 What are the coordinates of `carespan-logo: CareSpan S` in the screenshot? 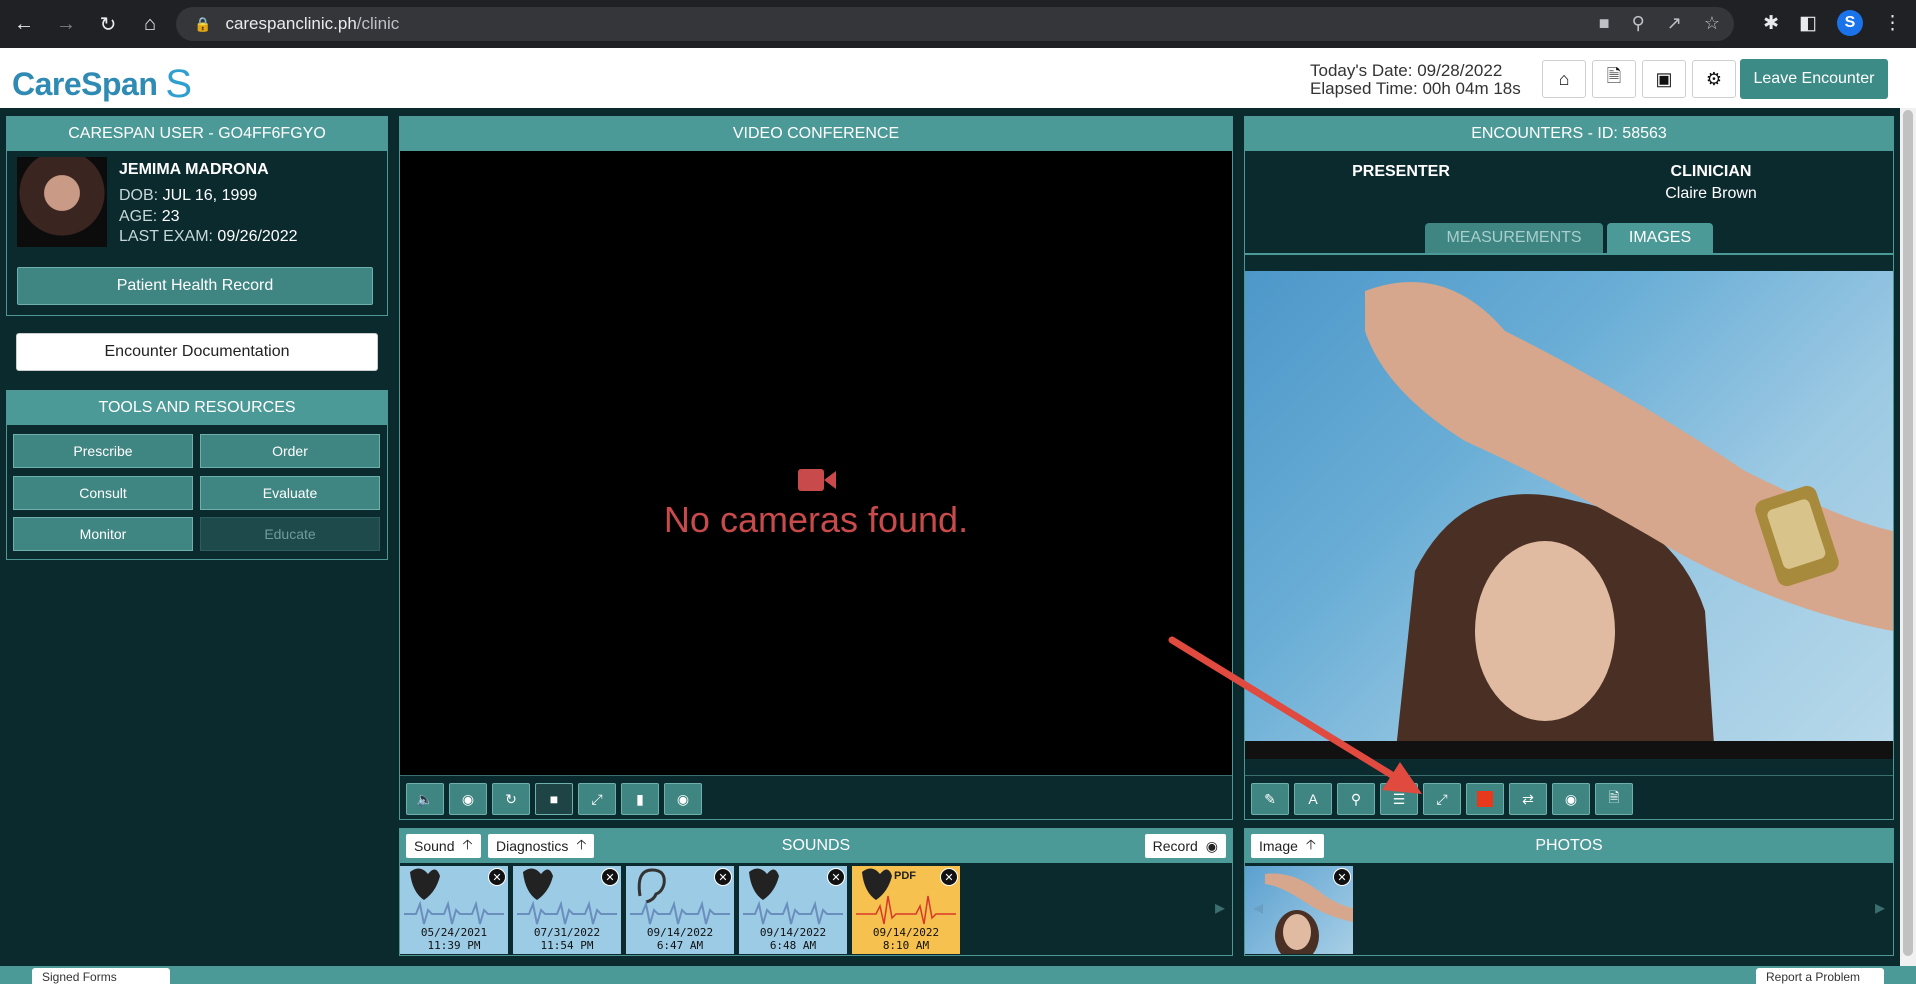 It's located at (102, 83).